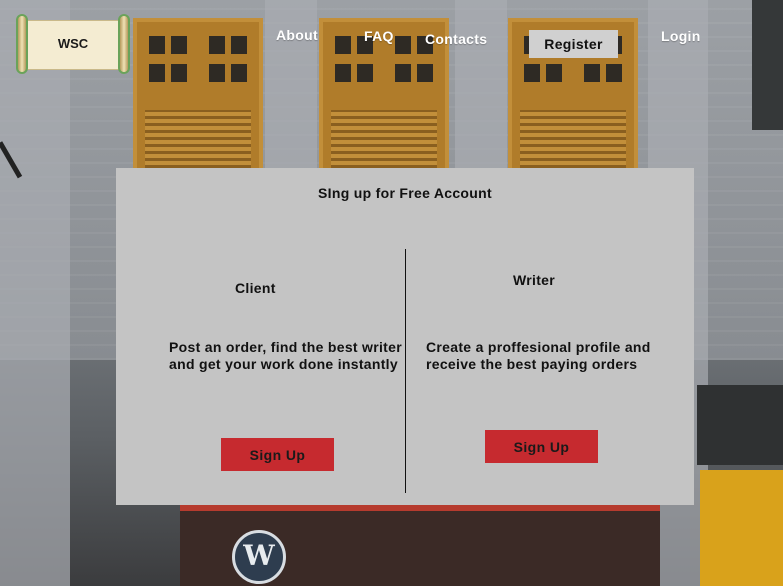 The width and height of the screenshot is (783, 586). What do you see at coordinates (283, 364) in the screenshot?
I see `client-description-line: and get your work done instantly` at bounding box center [283, 364].